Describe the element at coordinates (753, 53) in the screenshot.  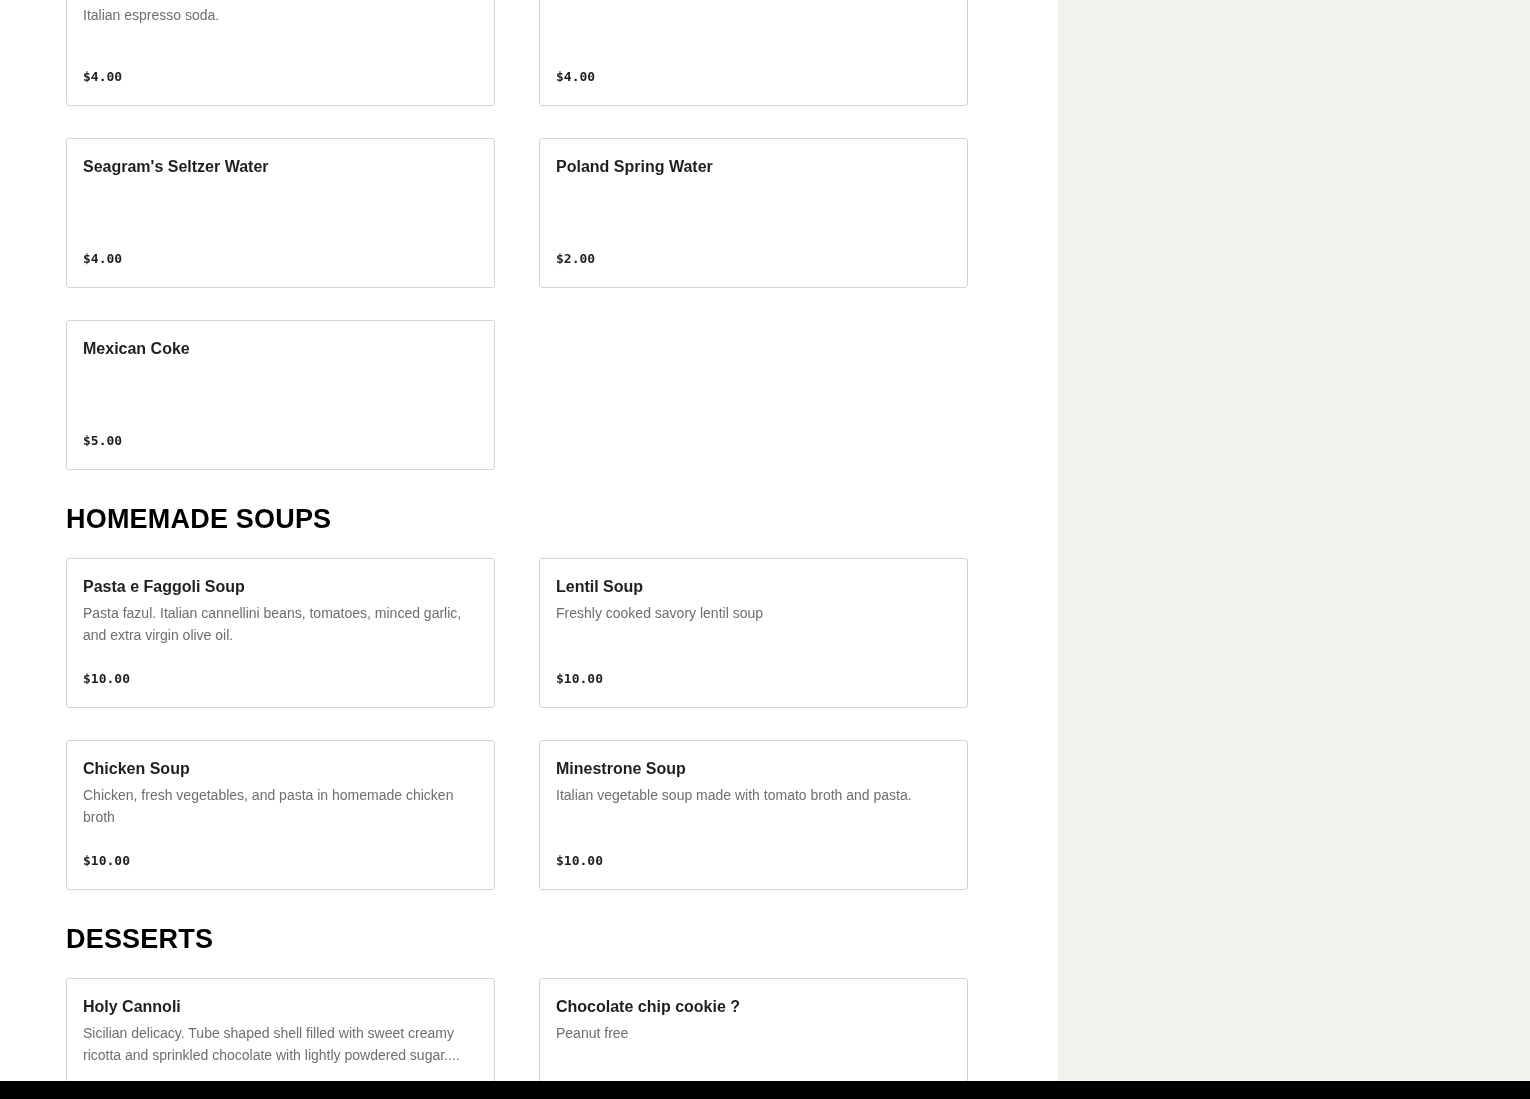
I see `menu-item-card: $4.00` at that location.